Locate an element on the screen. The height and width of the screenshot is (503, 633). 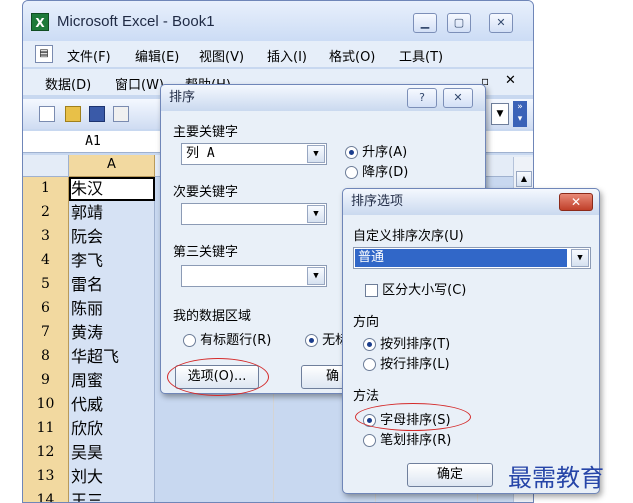
cell-a: 华超飞 is located at coordinates (112, 357).